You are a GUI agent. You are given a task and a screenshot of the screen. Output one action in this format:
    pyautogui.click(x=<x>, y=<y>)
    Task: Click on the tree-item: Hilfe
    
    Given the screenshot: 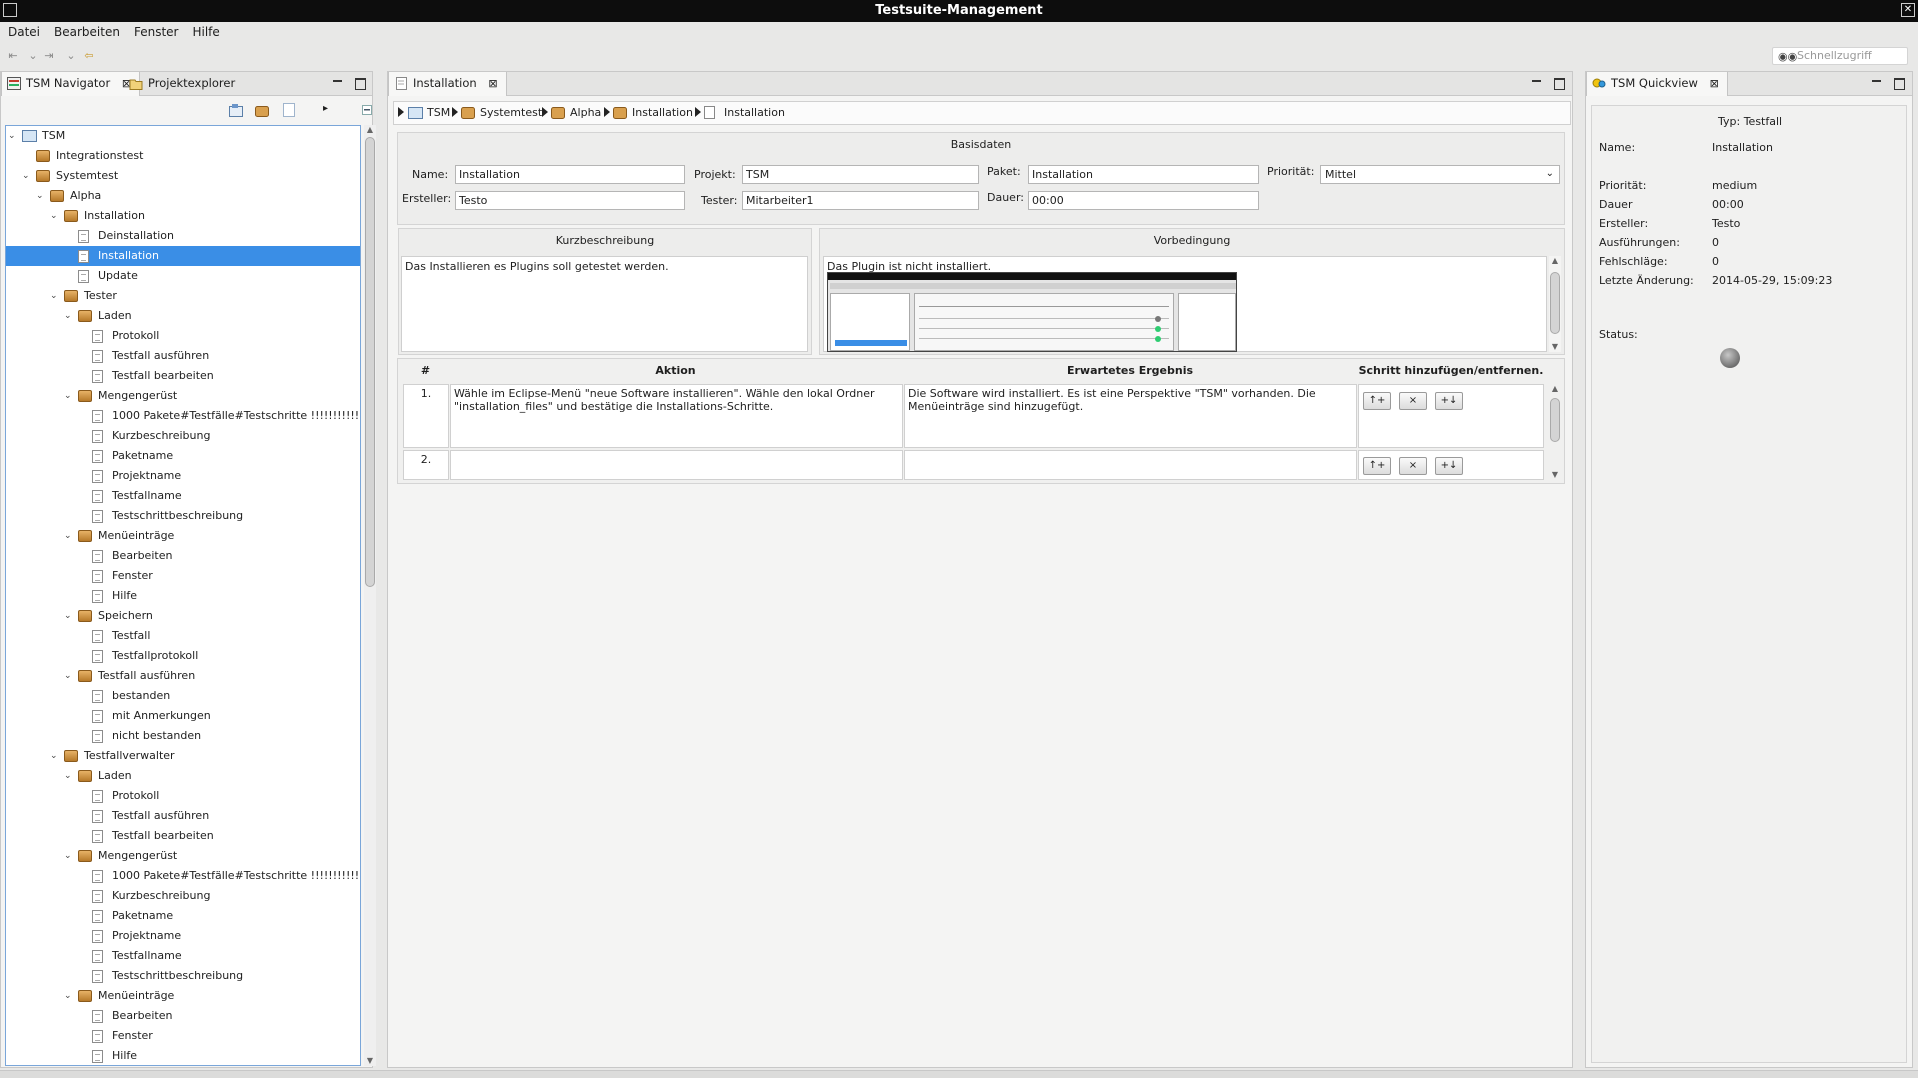 What is the action you would take?
    pyautogui.click(x=183, y=1055)
    